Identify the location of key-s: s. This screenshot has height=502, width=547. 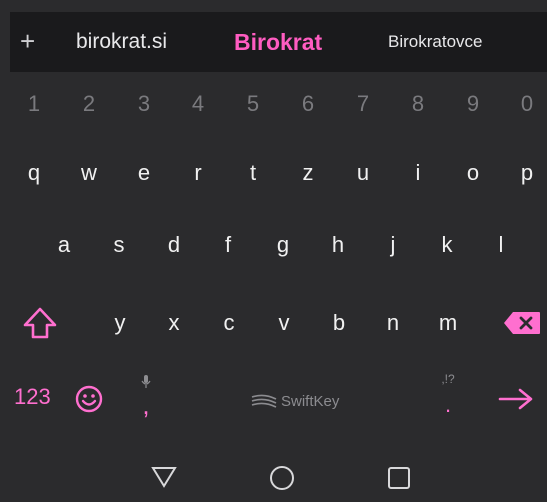
(119, 245).